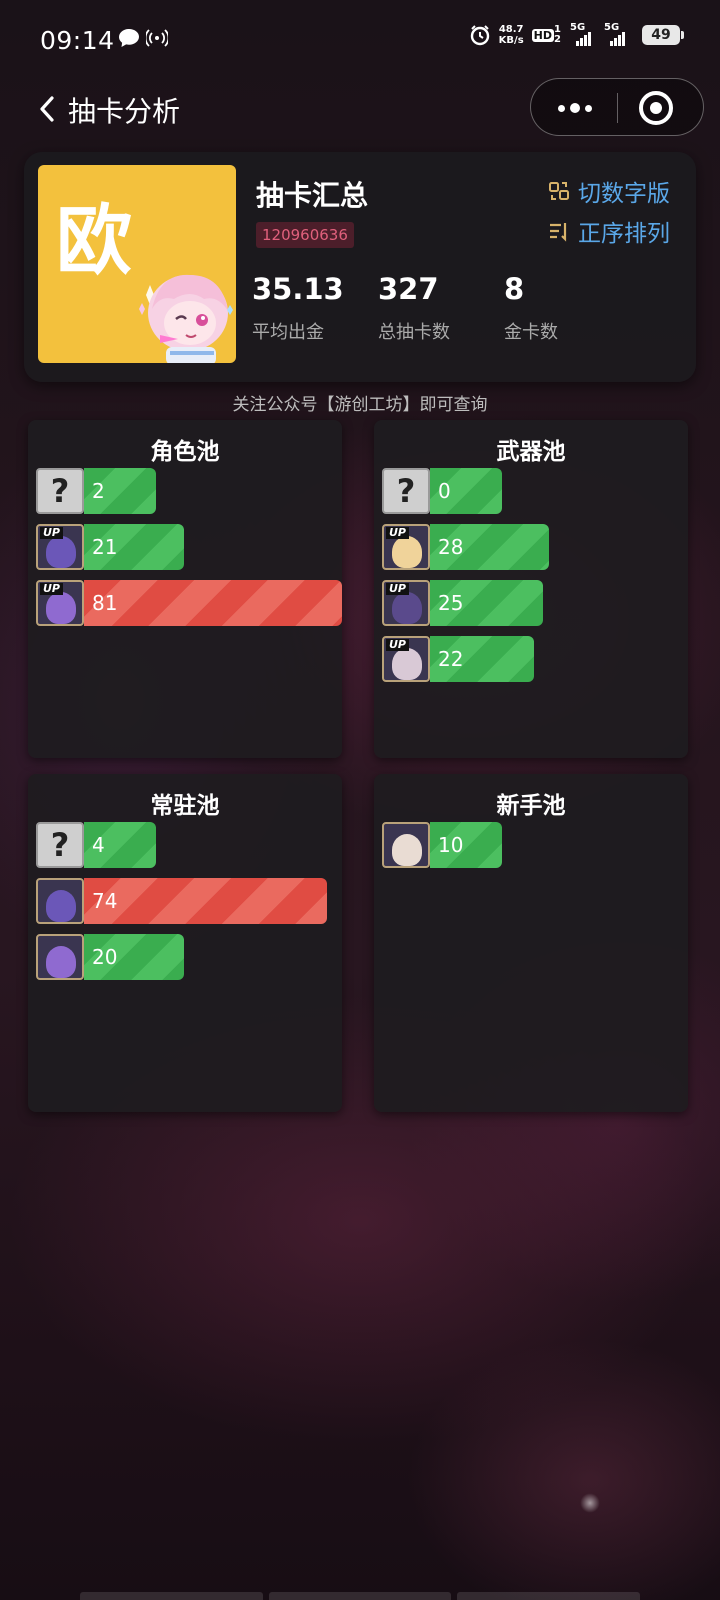 Image resolution: width=720 pixels, height=1600 pixels. What do you see at coordinates (414, 307) in the screenshot?
I see `stat-total-pulls: 327 总抽卡数` at bounding box center [414, 307].